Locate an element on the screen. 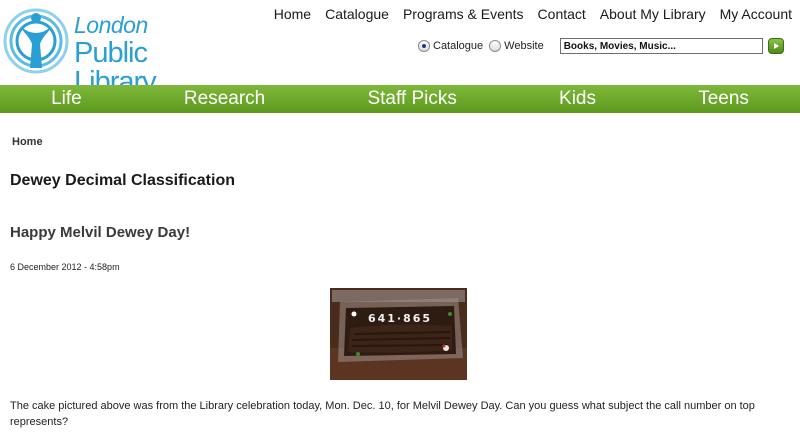  radio-unselected-icon is located at coordinates (495, 46).